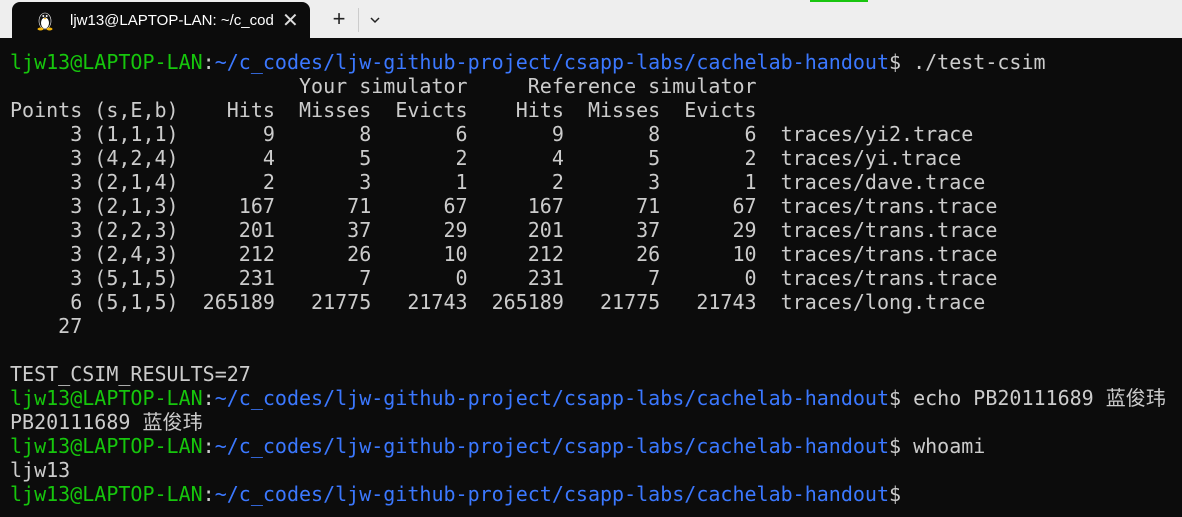 Image resolution: width=1182 pixels, height=517 pixels. I want to click on table-group-header: Your simulator Reference simulator, so click(588, 86).